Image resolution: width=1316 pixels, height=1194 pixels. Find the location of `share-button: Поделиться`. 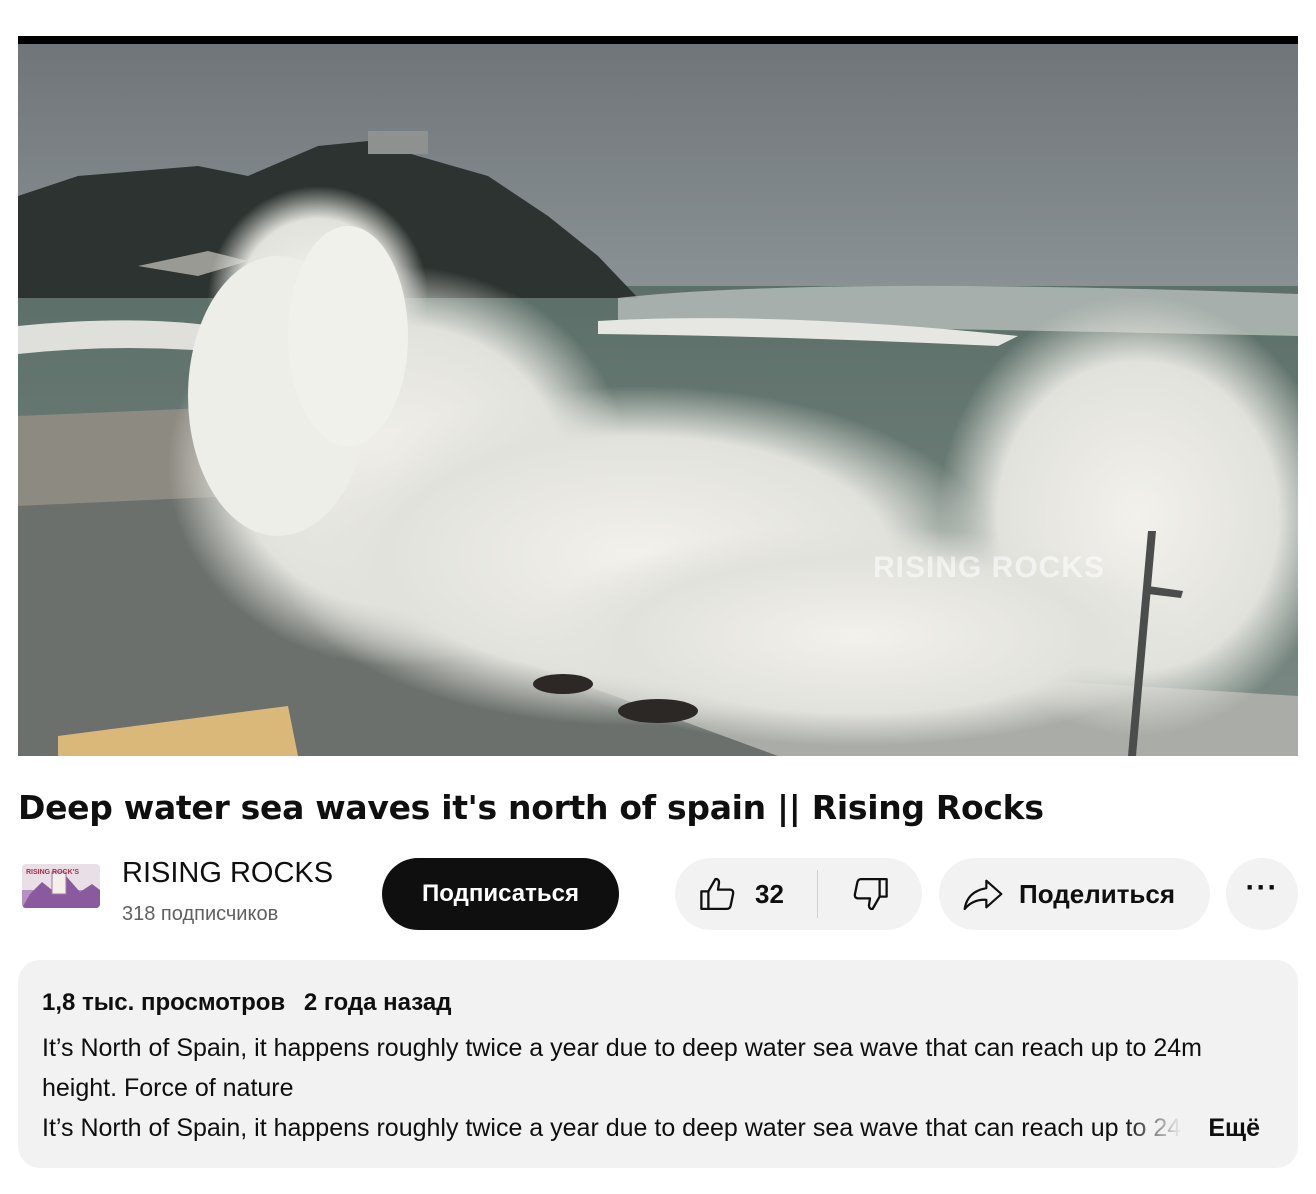

share-button: Поделиться is located at coordinates (1074, 894).